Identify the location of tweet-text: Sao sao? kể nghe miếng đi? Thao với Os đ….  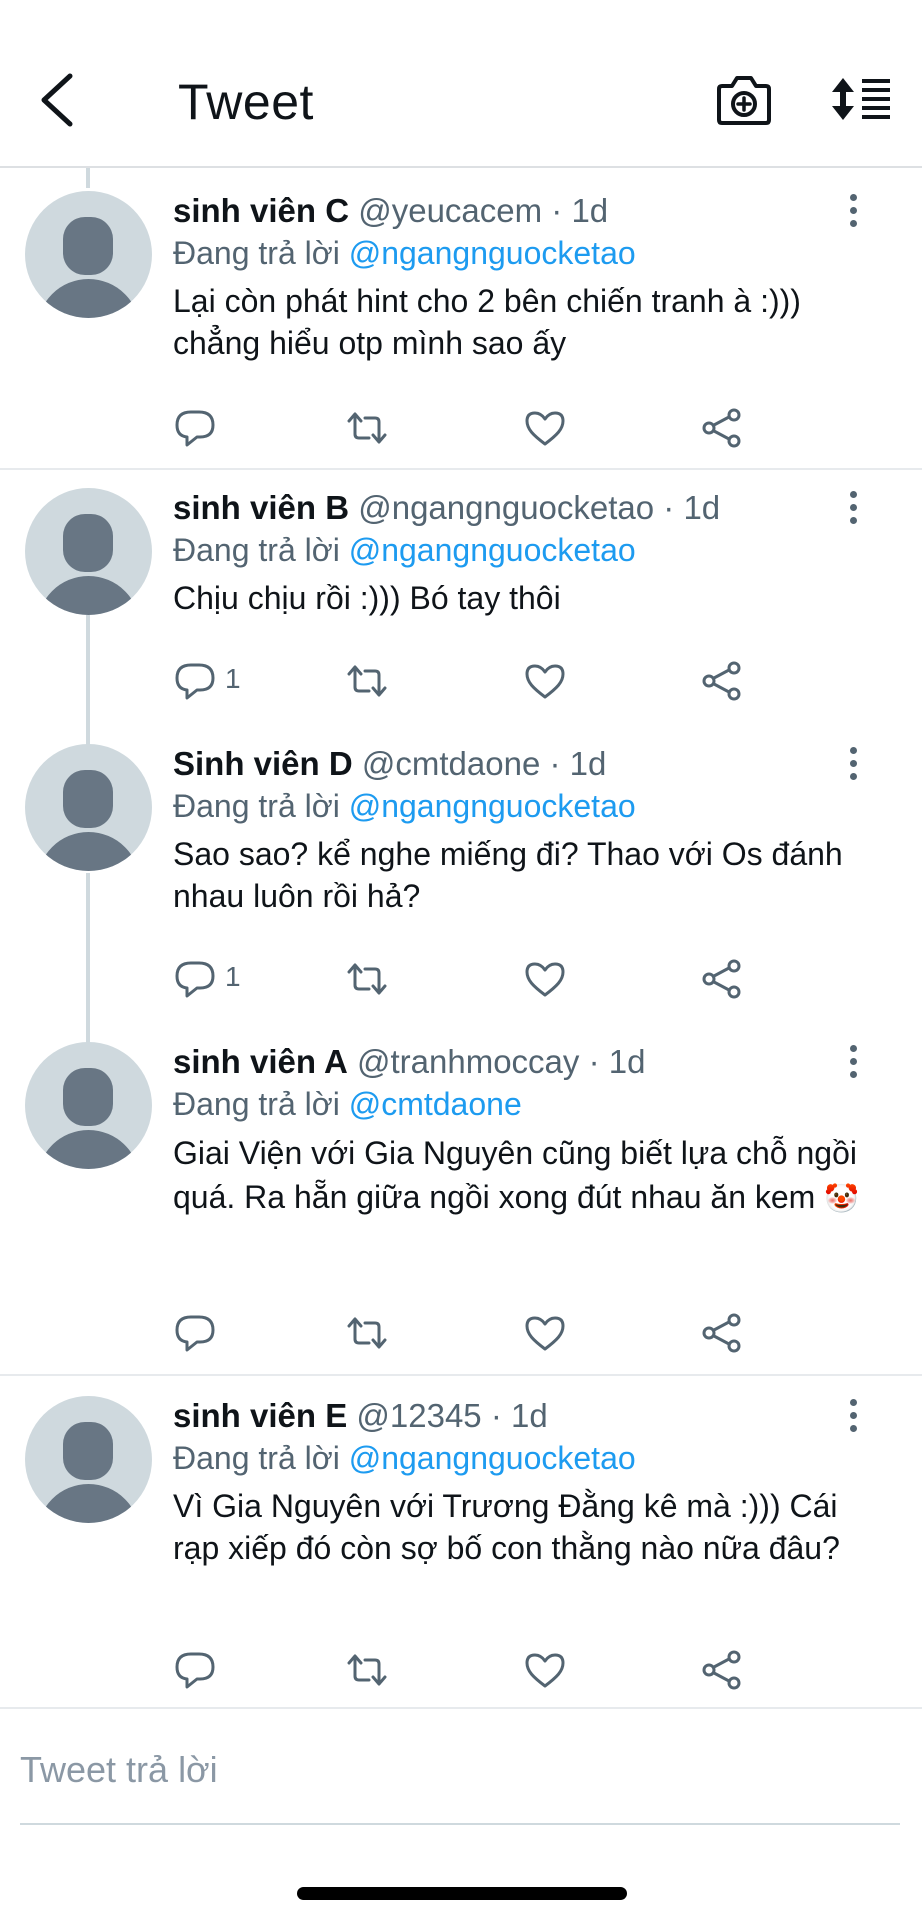
(508, 875).